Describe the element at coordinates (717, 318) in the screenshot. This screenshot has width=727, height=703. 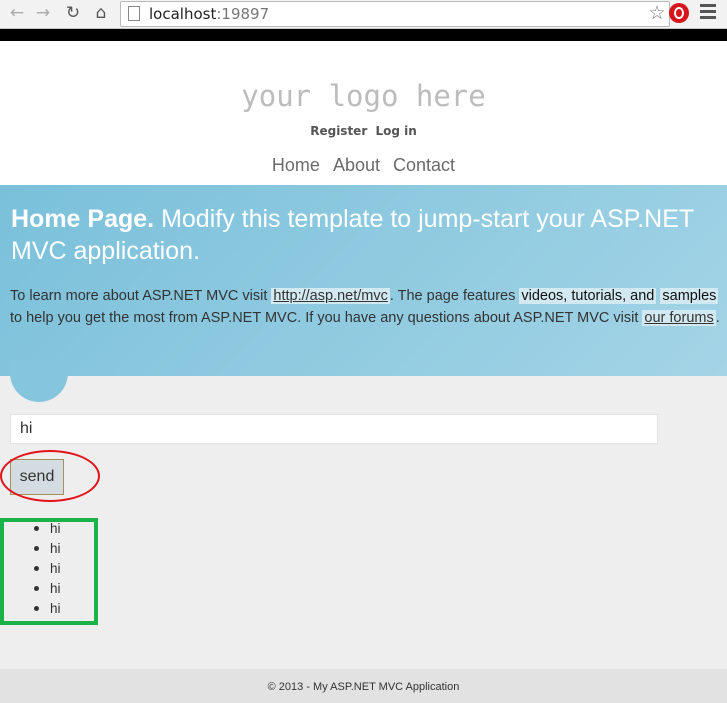
I see `desc-text-4: .` at that location.